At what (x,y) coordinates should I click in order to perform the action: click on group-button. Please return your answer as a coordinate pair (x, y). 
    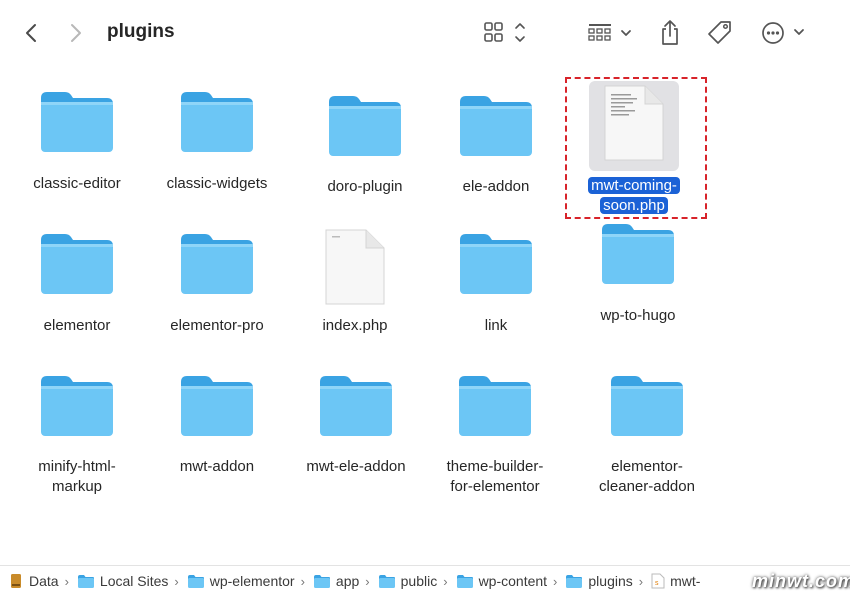
    Looking at the image, I should click on (610, 33).